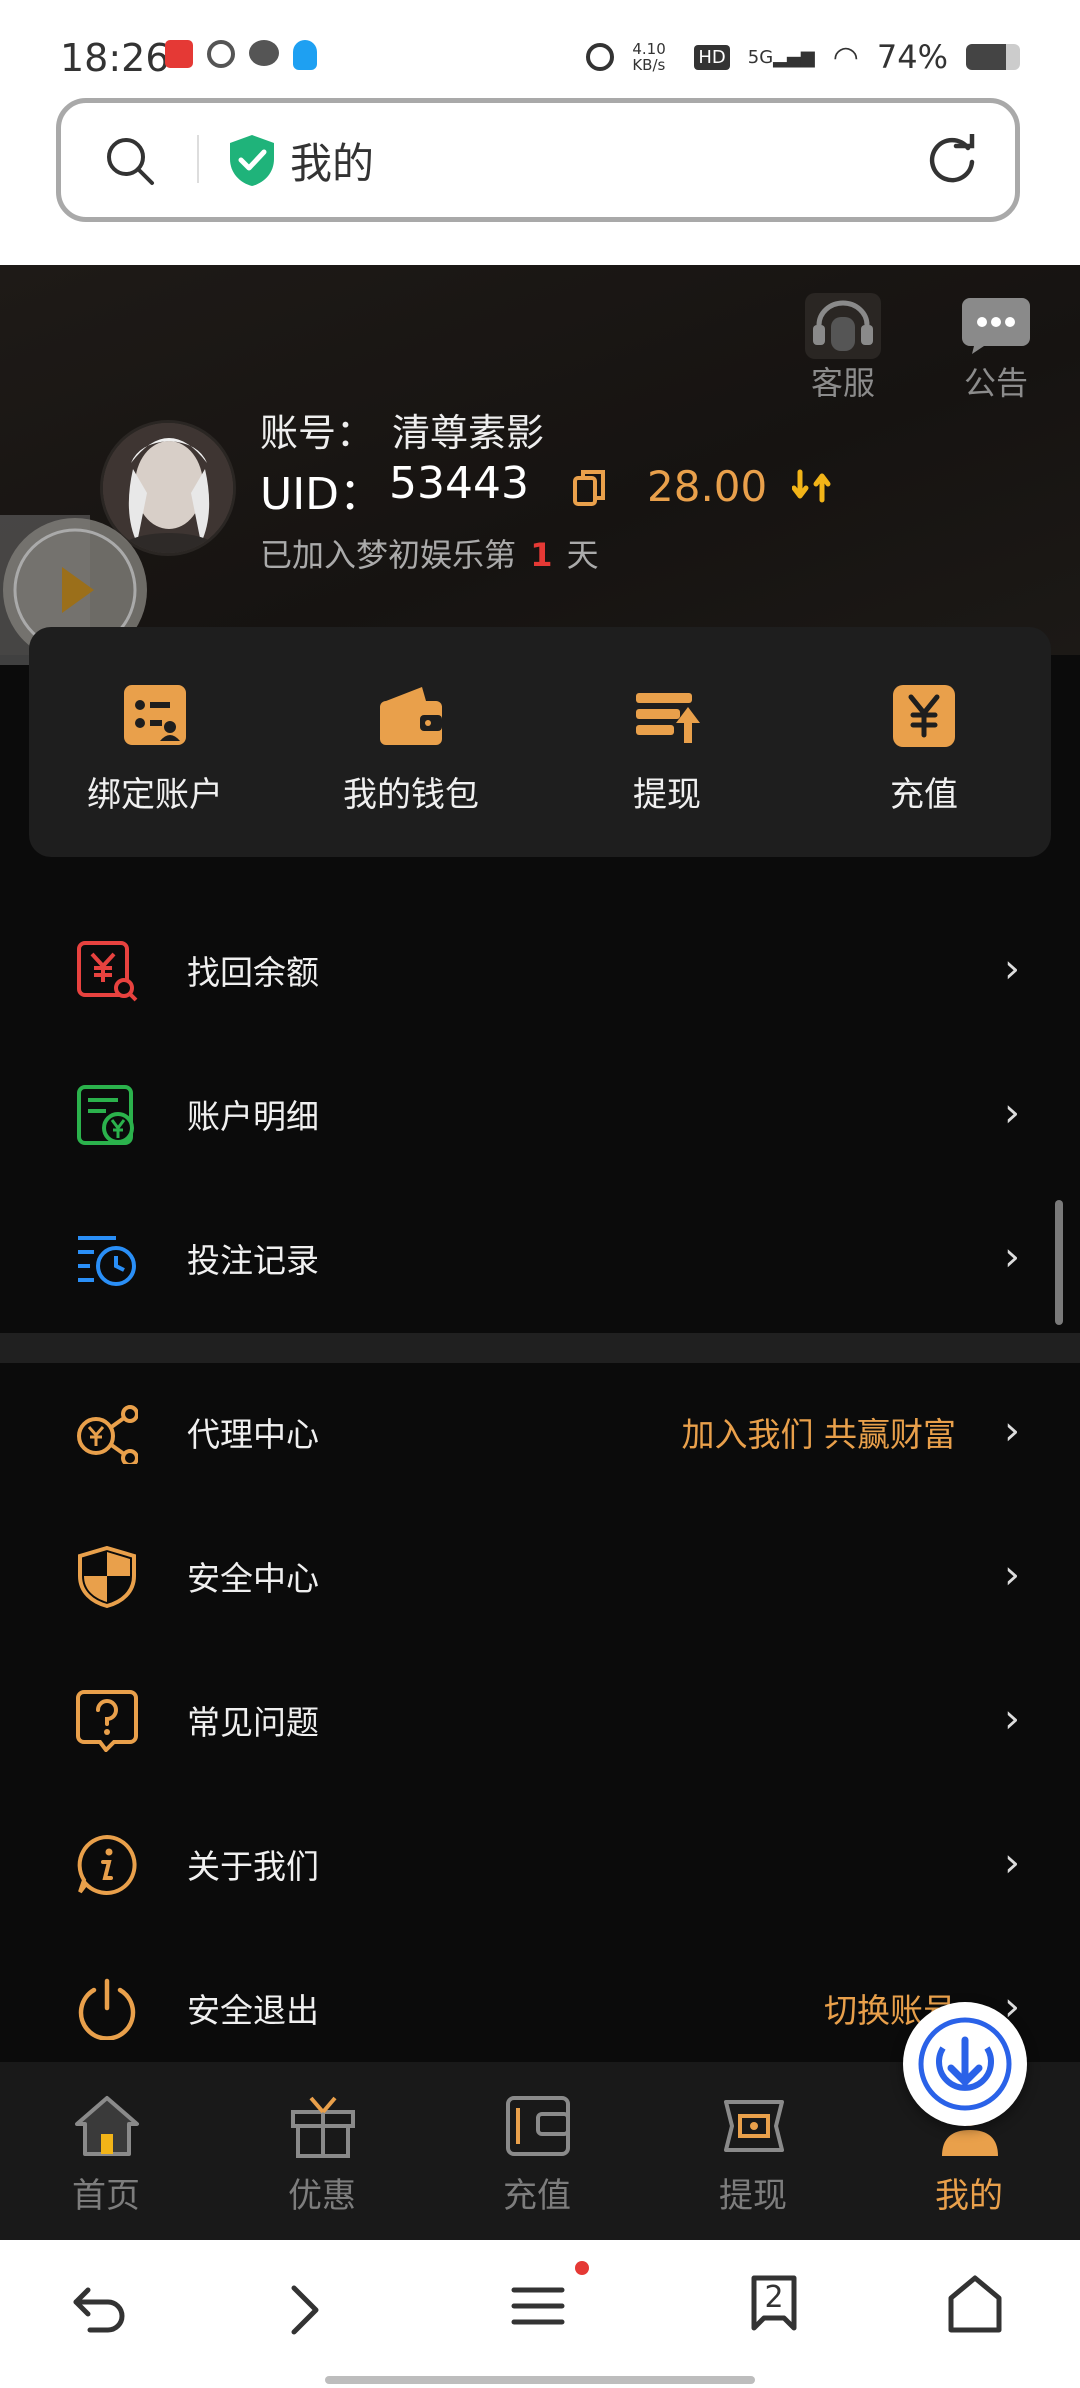  I want to click on notice-label: 公告, so click(996, 381).